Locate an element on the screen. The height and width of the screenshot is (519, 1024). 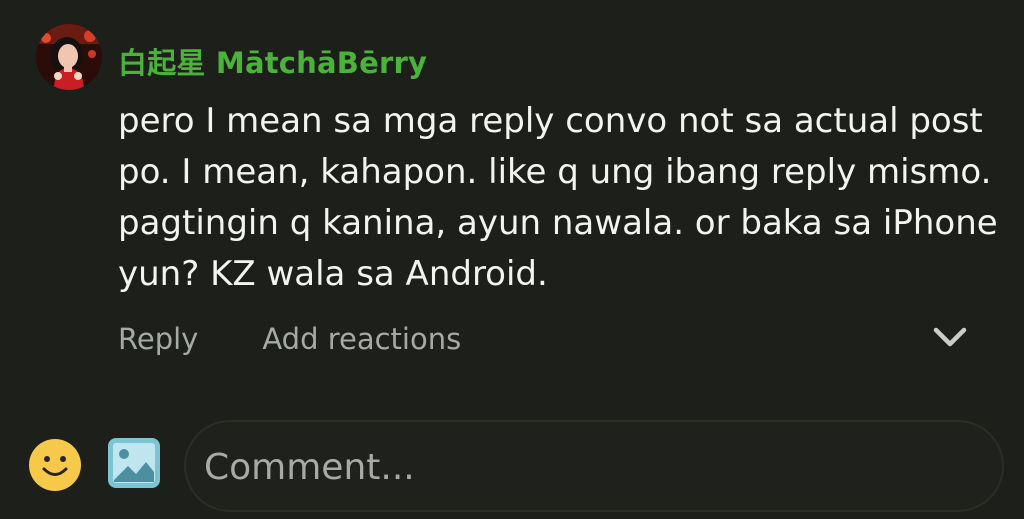
comment-input is located at coordinates (594, 467).